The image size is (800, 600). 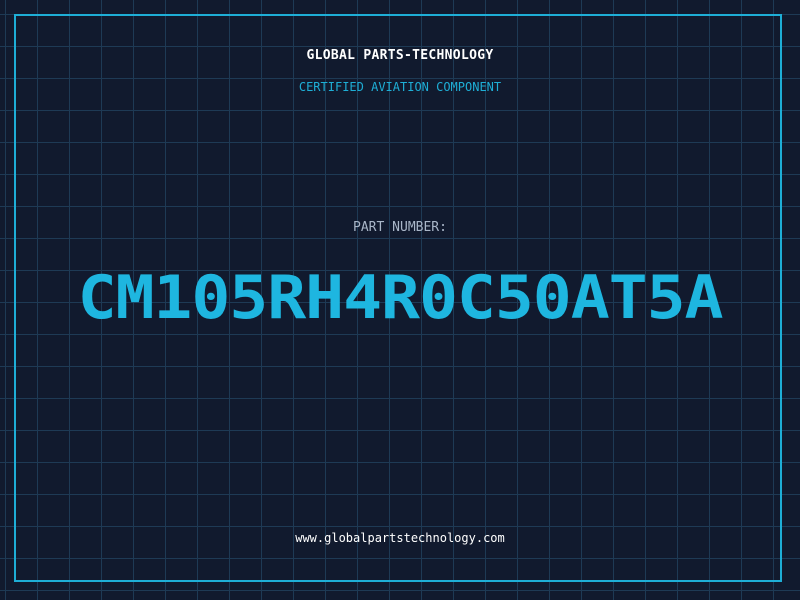 I want to click on part-number-value: CM105RH4R0C50AT5A, so click(x=400, y=298).